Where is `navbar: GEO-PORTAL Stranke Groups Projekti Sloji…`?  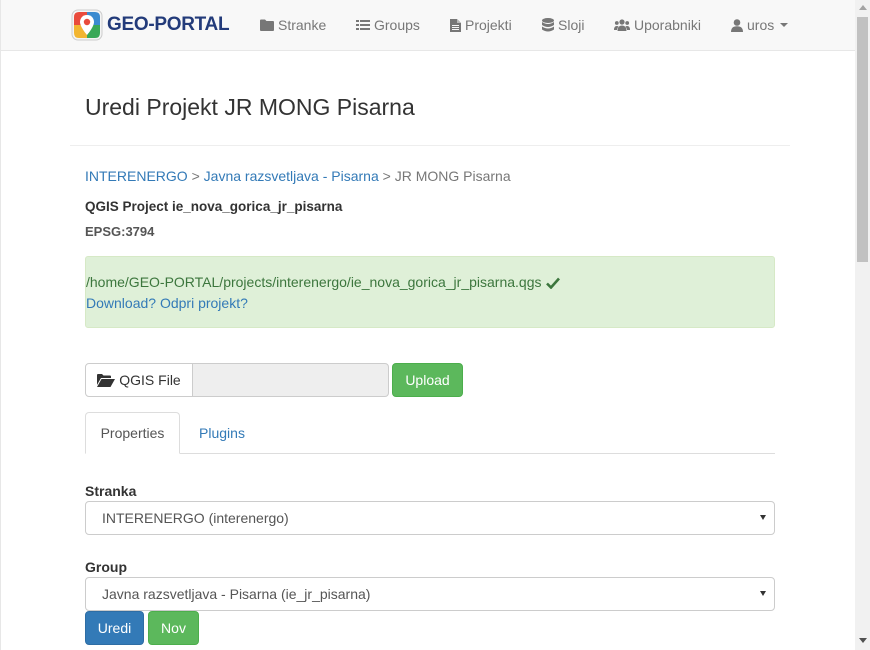 navbar: GEO-PORTAL Stranke Groups Projekti Sloji… is located at coordinates (428, 25).